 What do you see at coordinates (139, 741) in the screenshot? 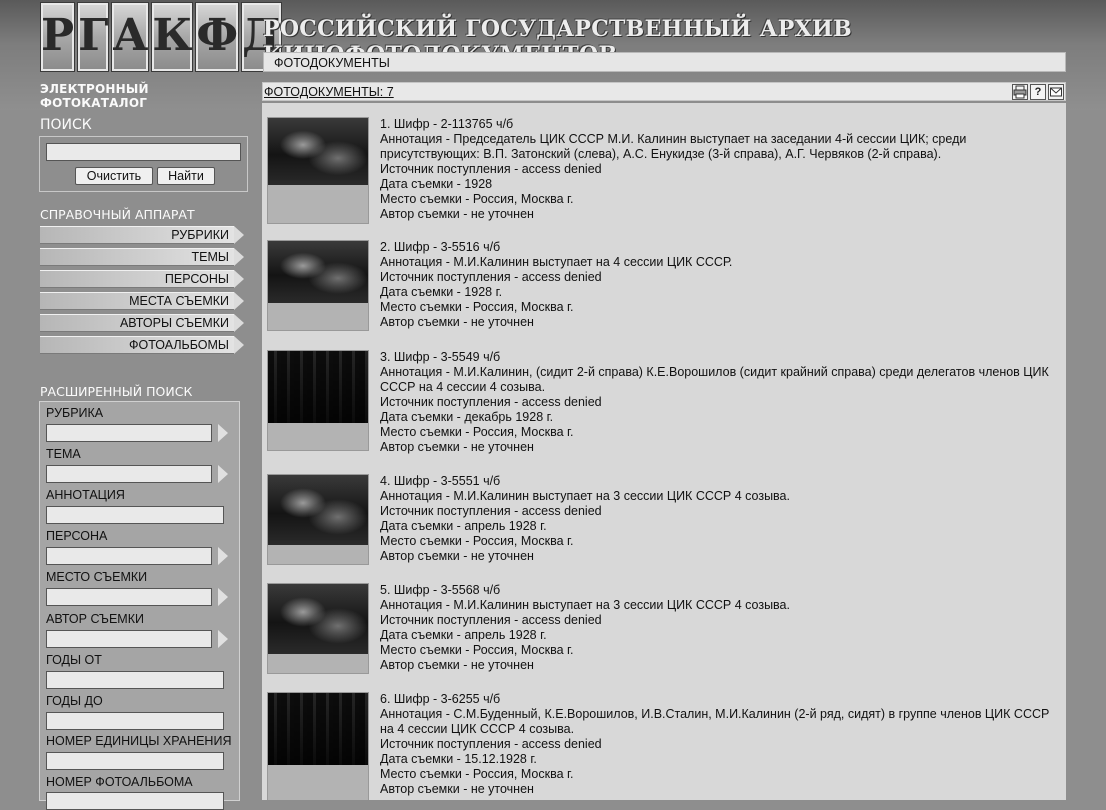
I see `field-label-storage-number: НОМЕР ЕДИНИЦЫ ХРАНЕНИЯ` at bounding box center [139, 741].